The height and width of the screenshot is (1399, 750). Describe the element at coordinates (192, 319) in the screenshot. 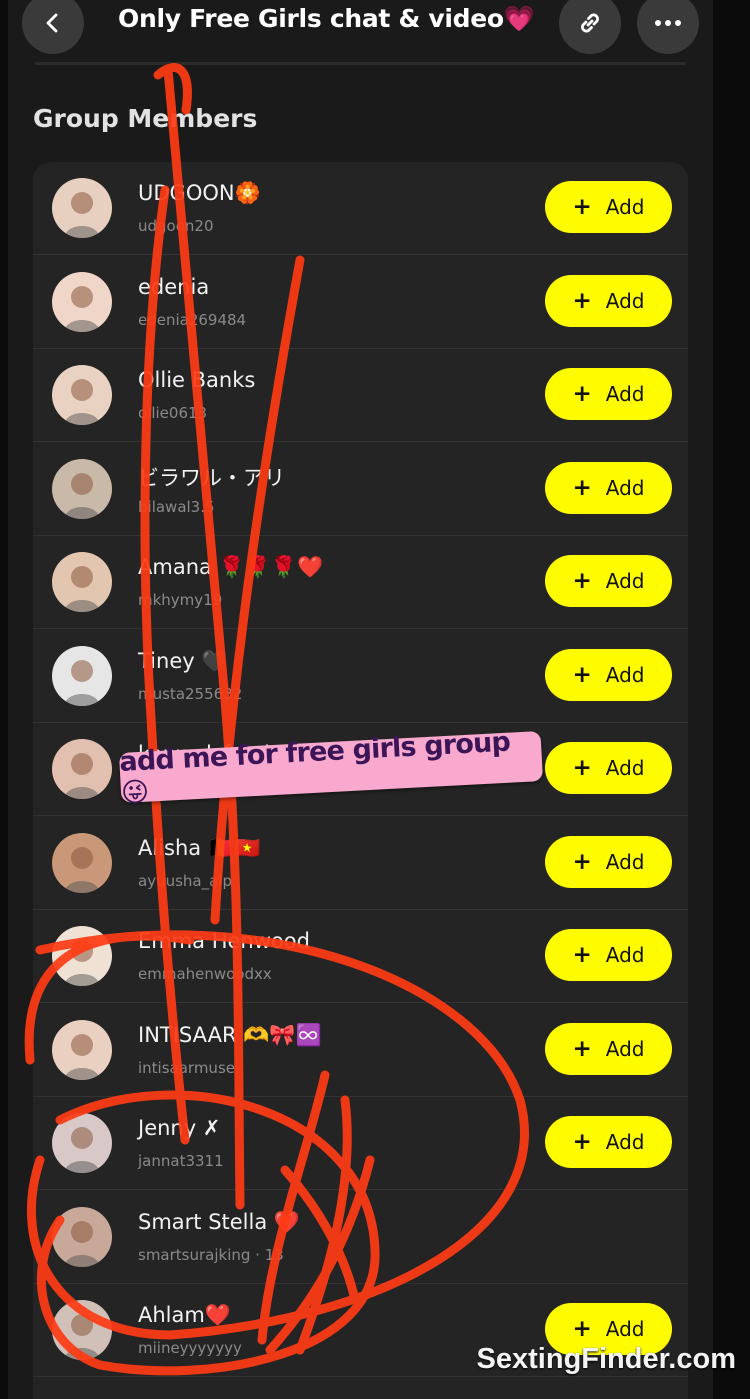

I see `member-handle: edenia269484` at that location.